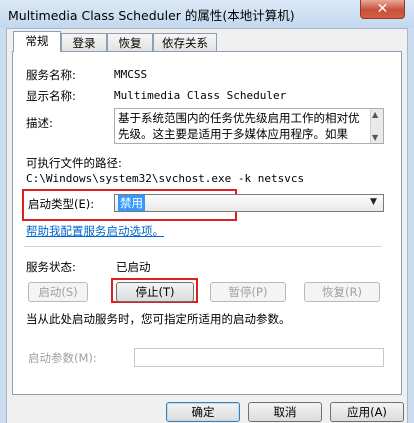 The width and height of the screenshot is (414, 423). I want to click on pause-button: 暂停(P), so click(248, 292).